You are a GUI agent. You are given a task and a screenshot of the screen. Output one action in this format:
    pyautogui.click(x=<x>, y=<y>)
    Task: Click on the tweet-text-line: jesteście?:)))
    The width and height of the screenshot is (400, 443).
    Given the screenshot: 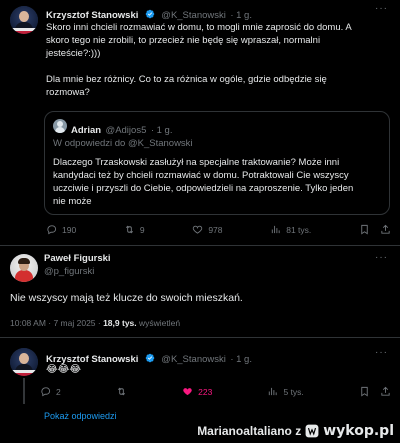 What is the action you would take?
    pyautogui.click(x=73, y=53)
    